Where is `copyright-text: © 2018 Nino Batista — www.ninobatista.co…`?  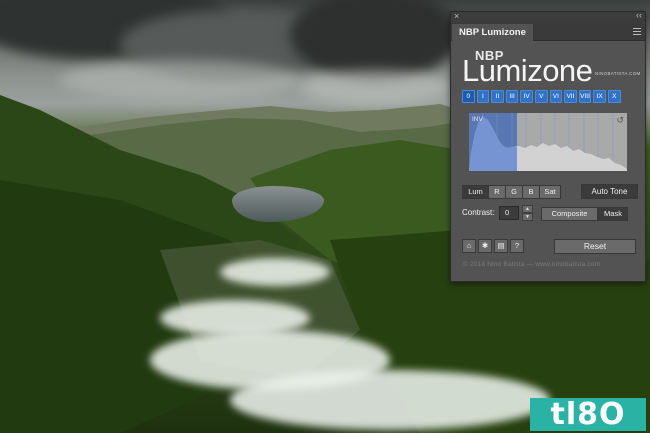
copyright-text: © 2018 Nino Batista — www.ninobatista.co… is located at coordinates (532, 264).